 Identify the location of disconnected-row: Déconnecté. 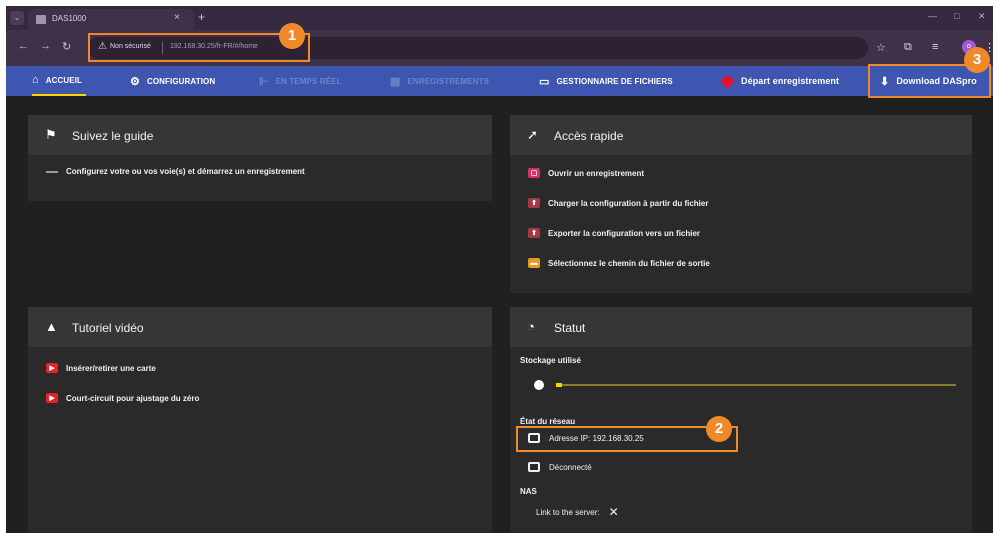
(560, 467).